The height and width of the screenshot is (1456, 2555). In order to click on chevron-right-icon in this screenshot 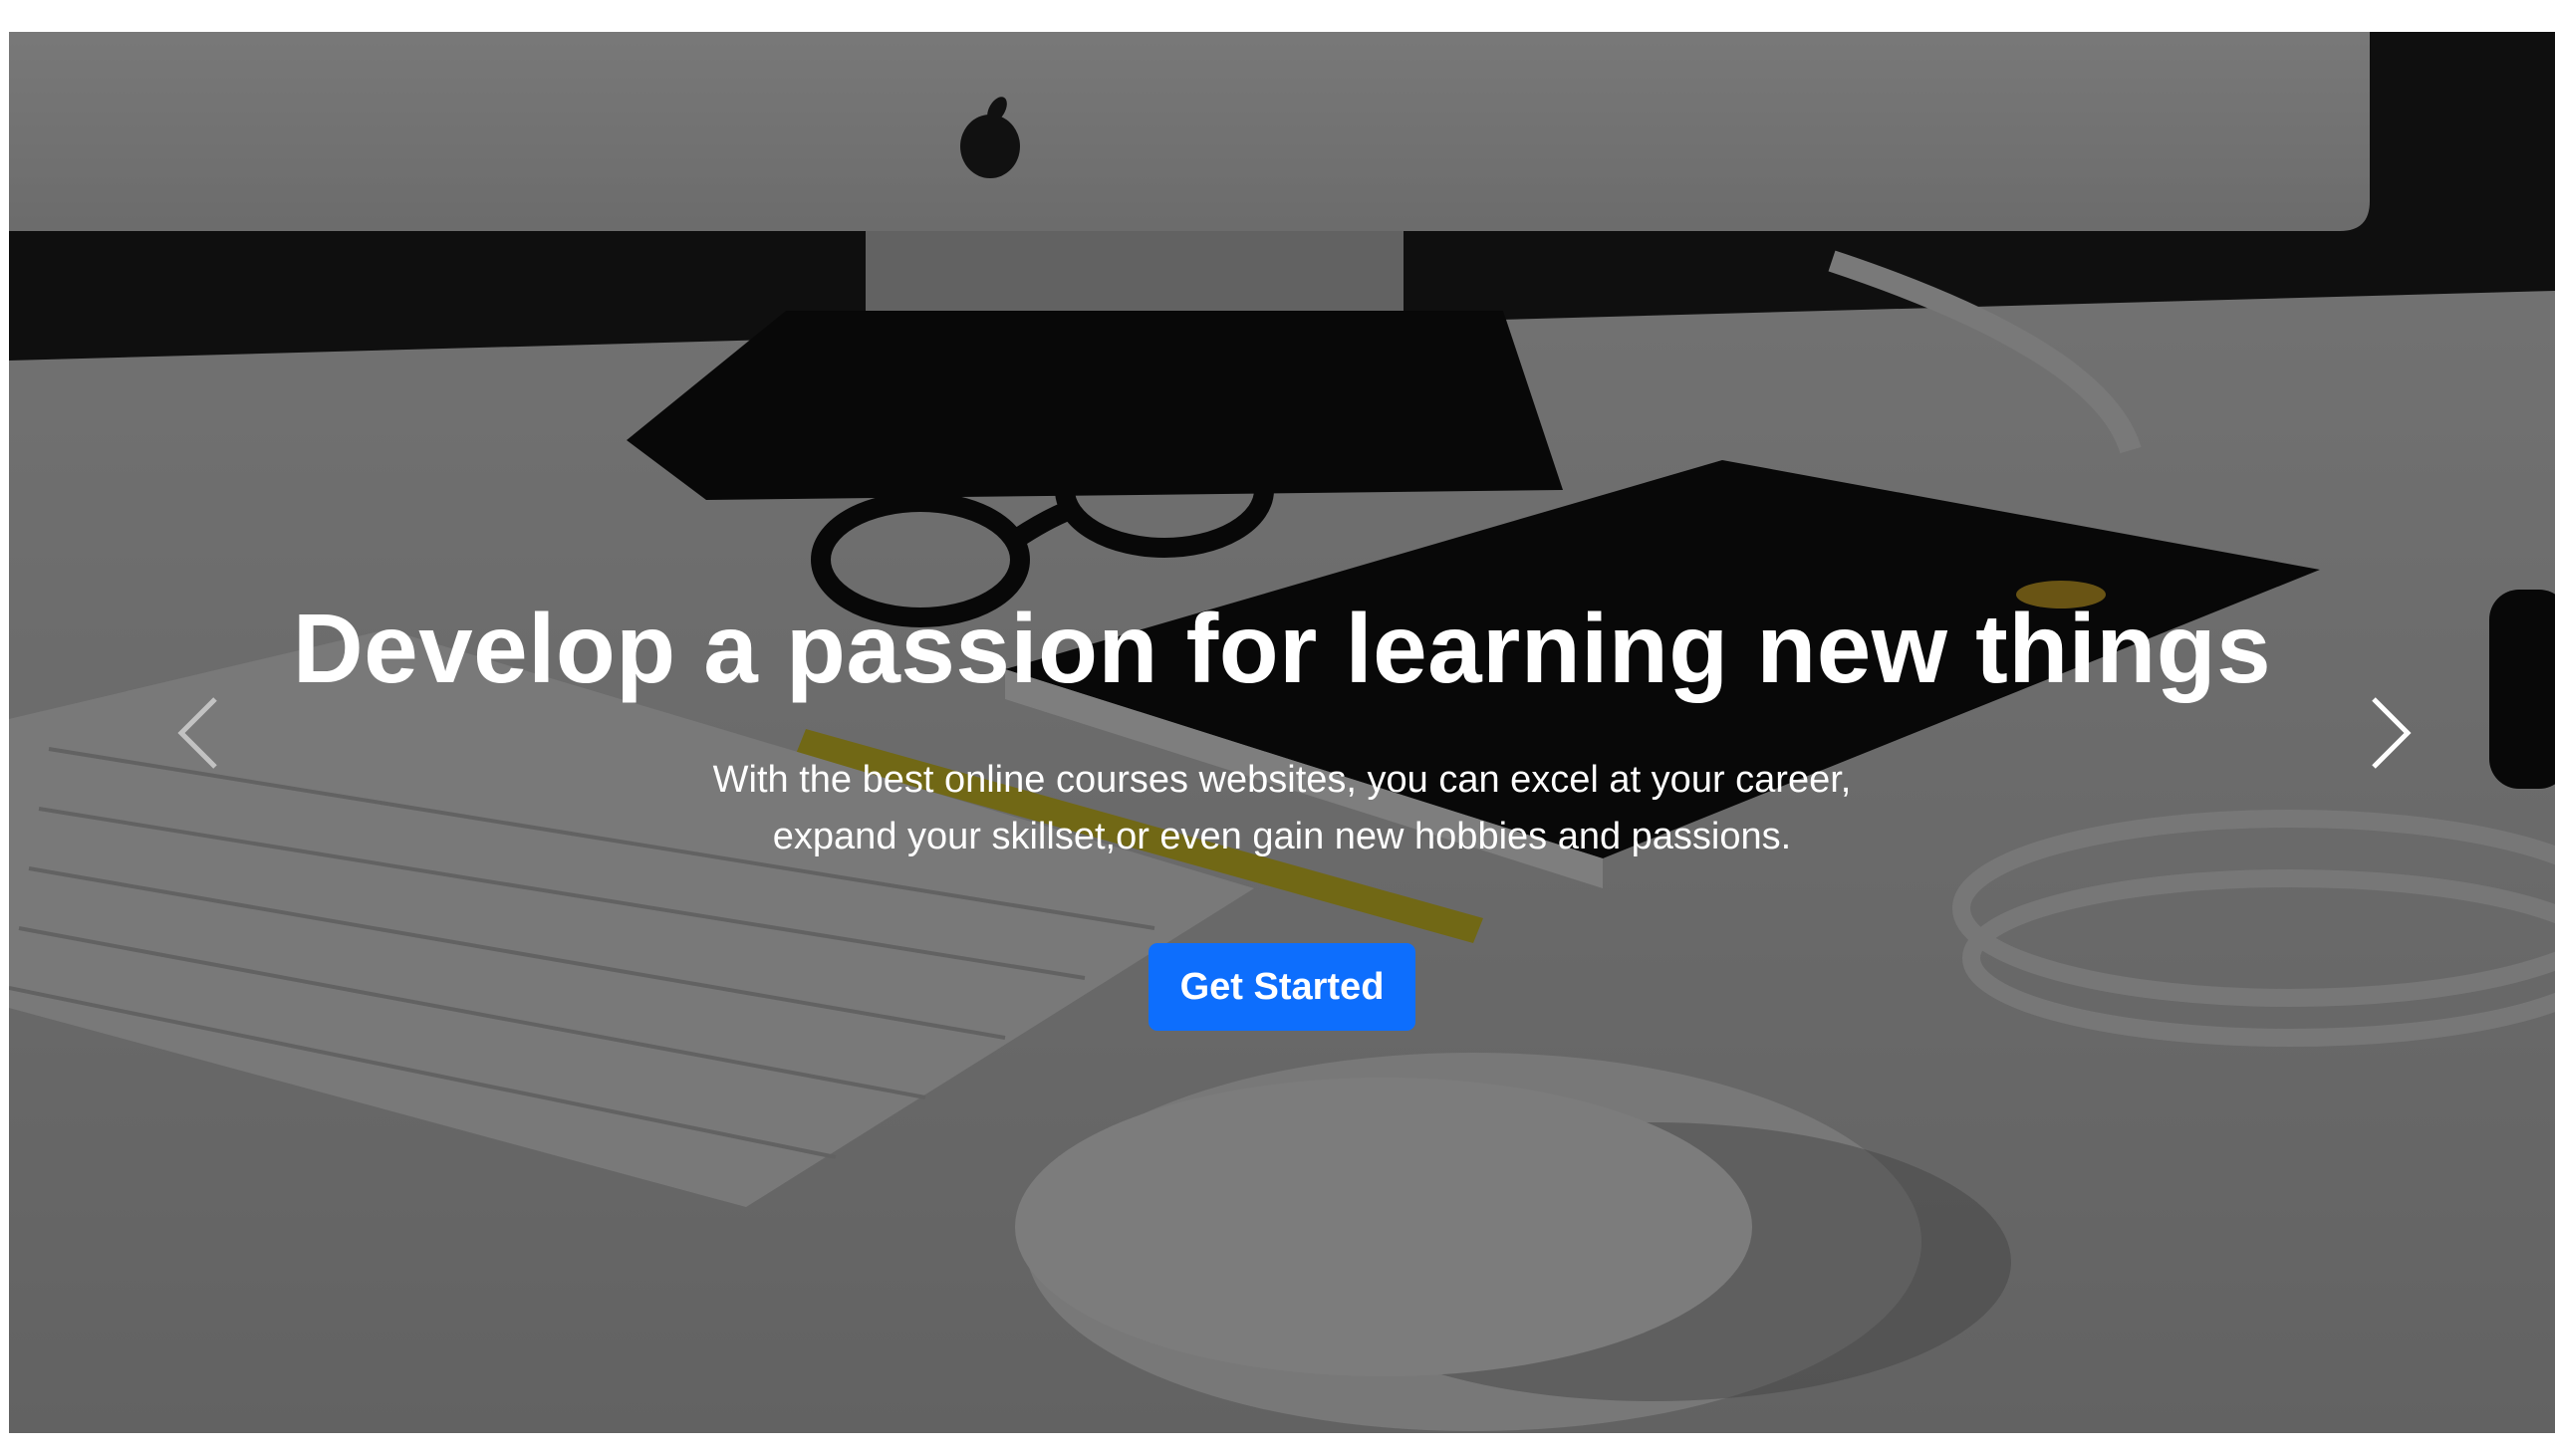, I will do `click(2392, 732)`.